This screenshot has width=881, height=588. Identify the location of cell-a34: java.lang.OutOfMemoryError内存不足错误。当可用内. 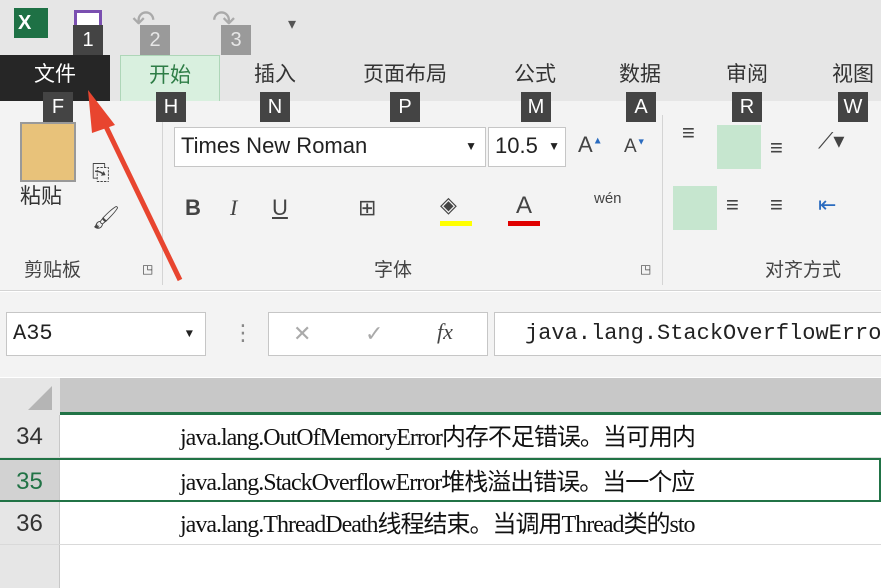
(438, 438).